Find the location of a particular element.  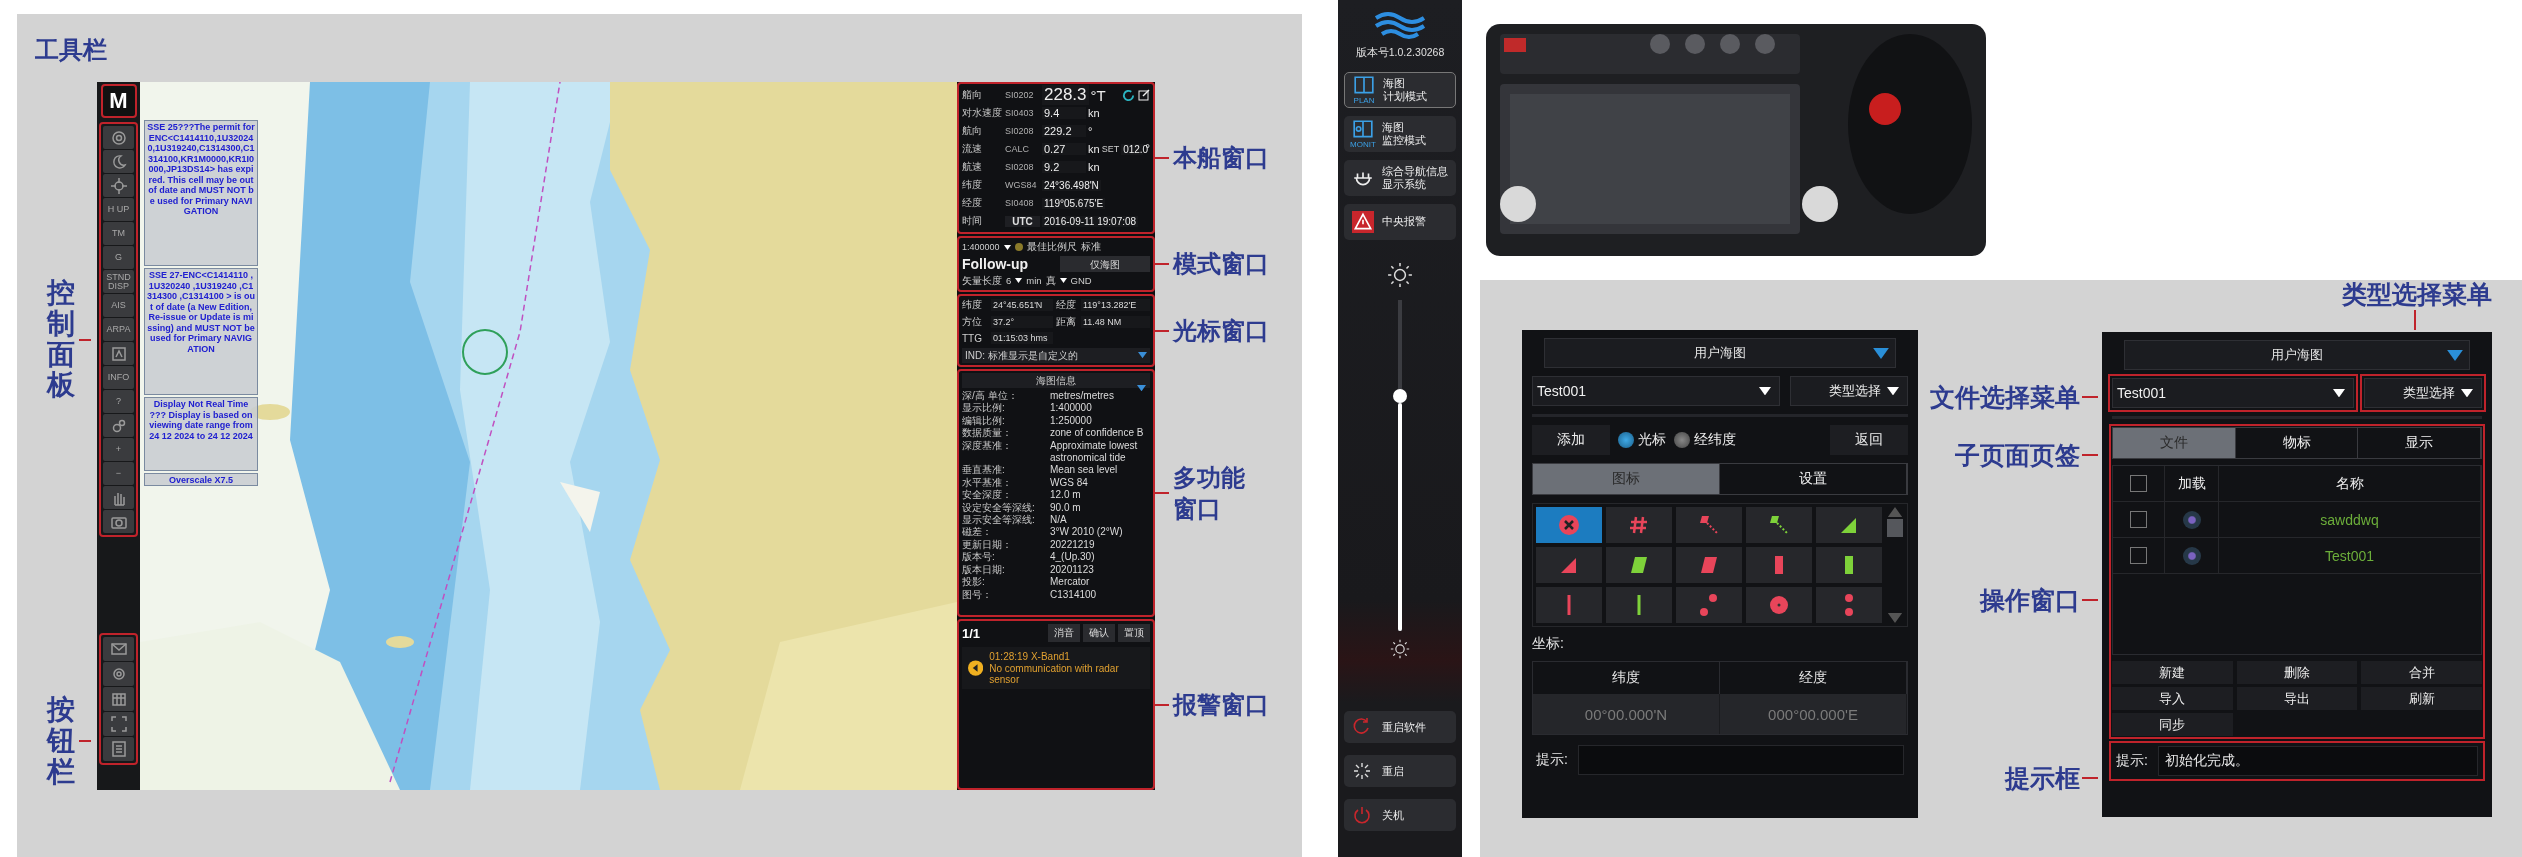

action-button: 新建 is located at coordinates (2172, 672).